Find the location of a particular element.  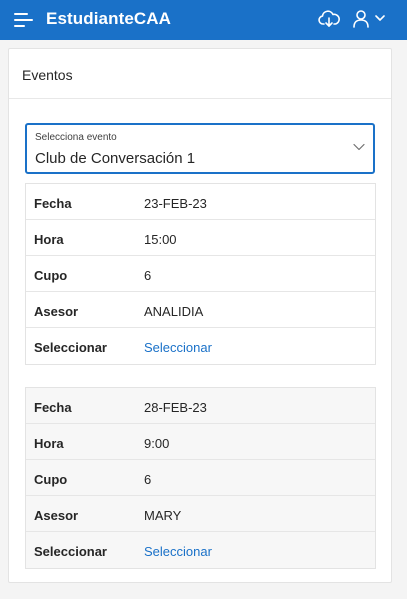

event-row-asesor: Asesor MARY is located at coordinates (200, 514).